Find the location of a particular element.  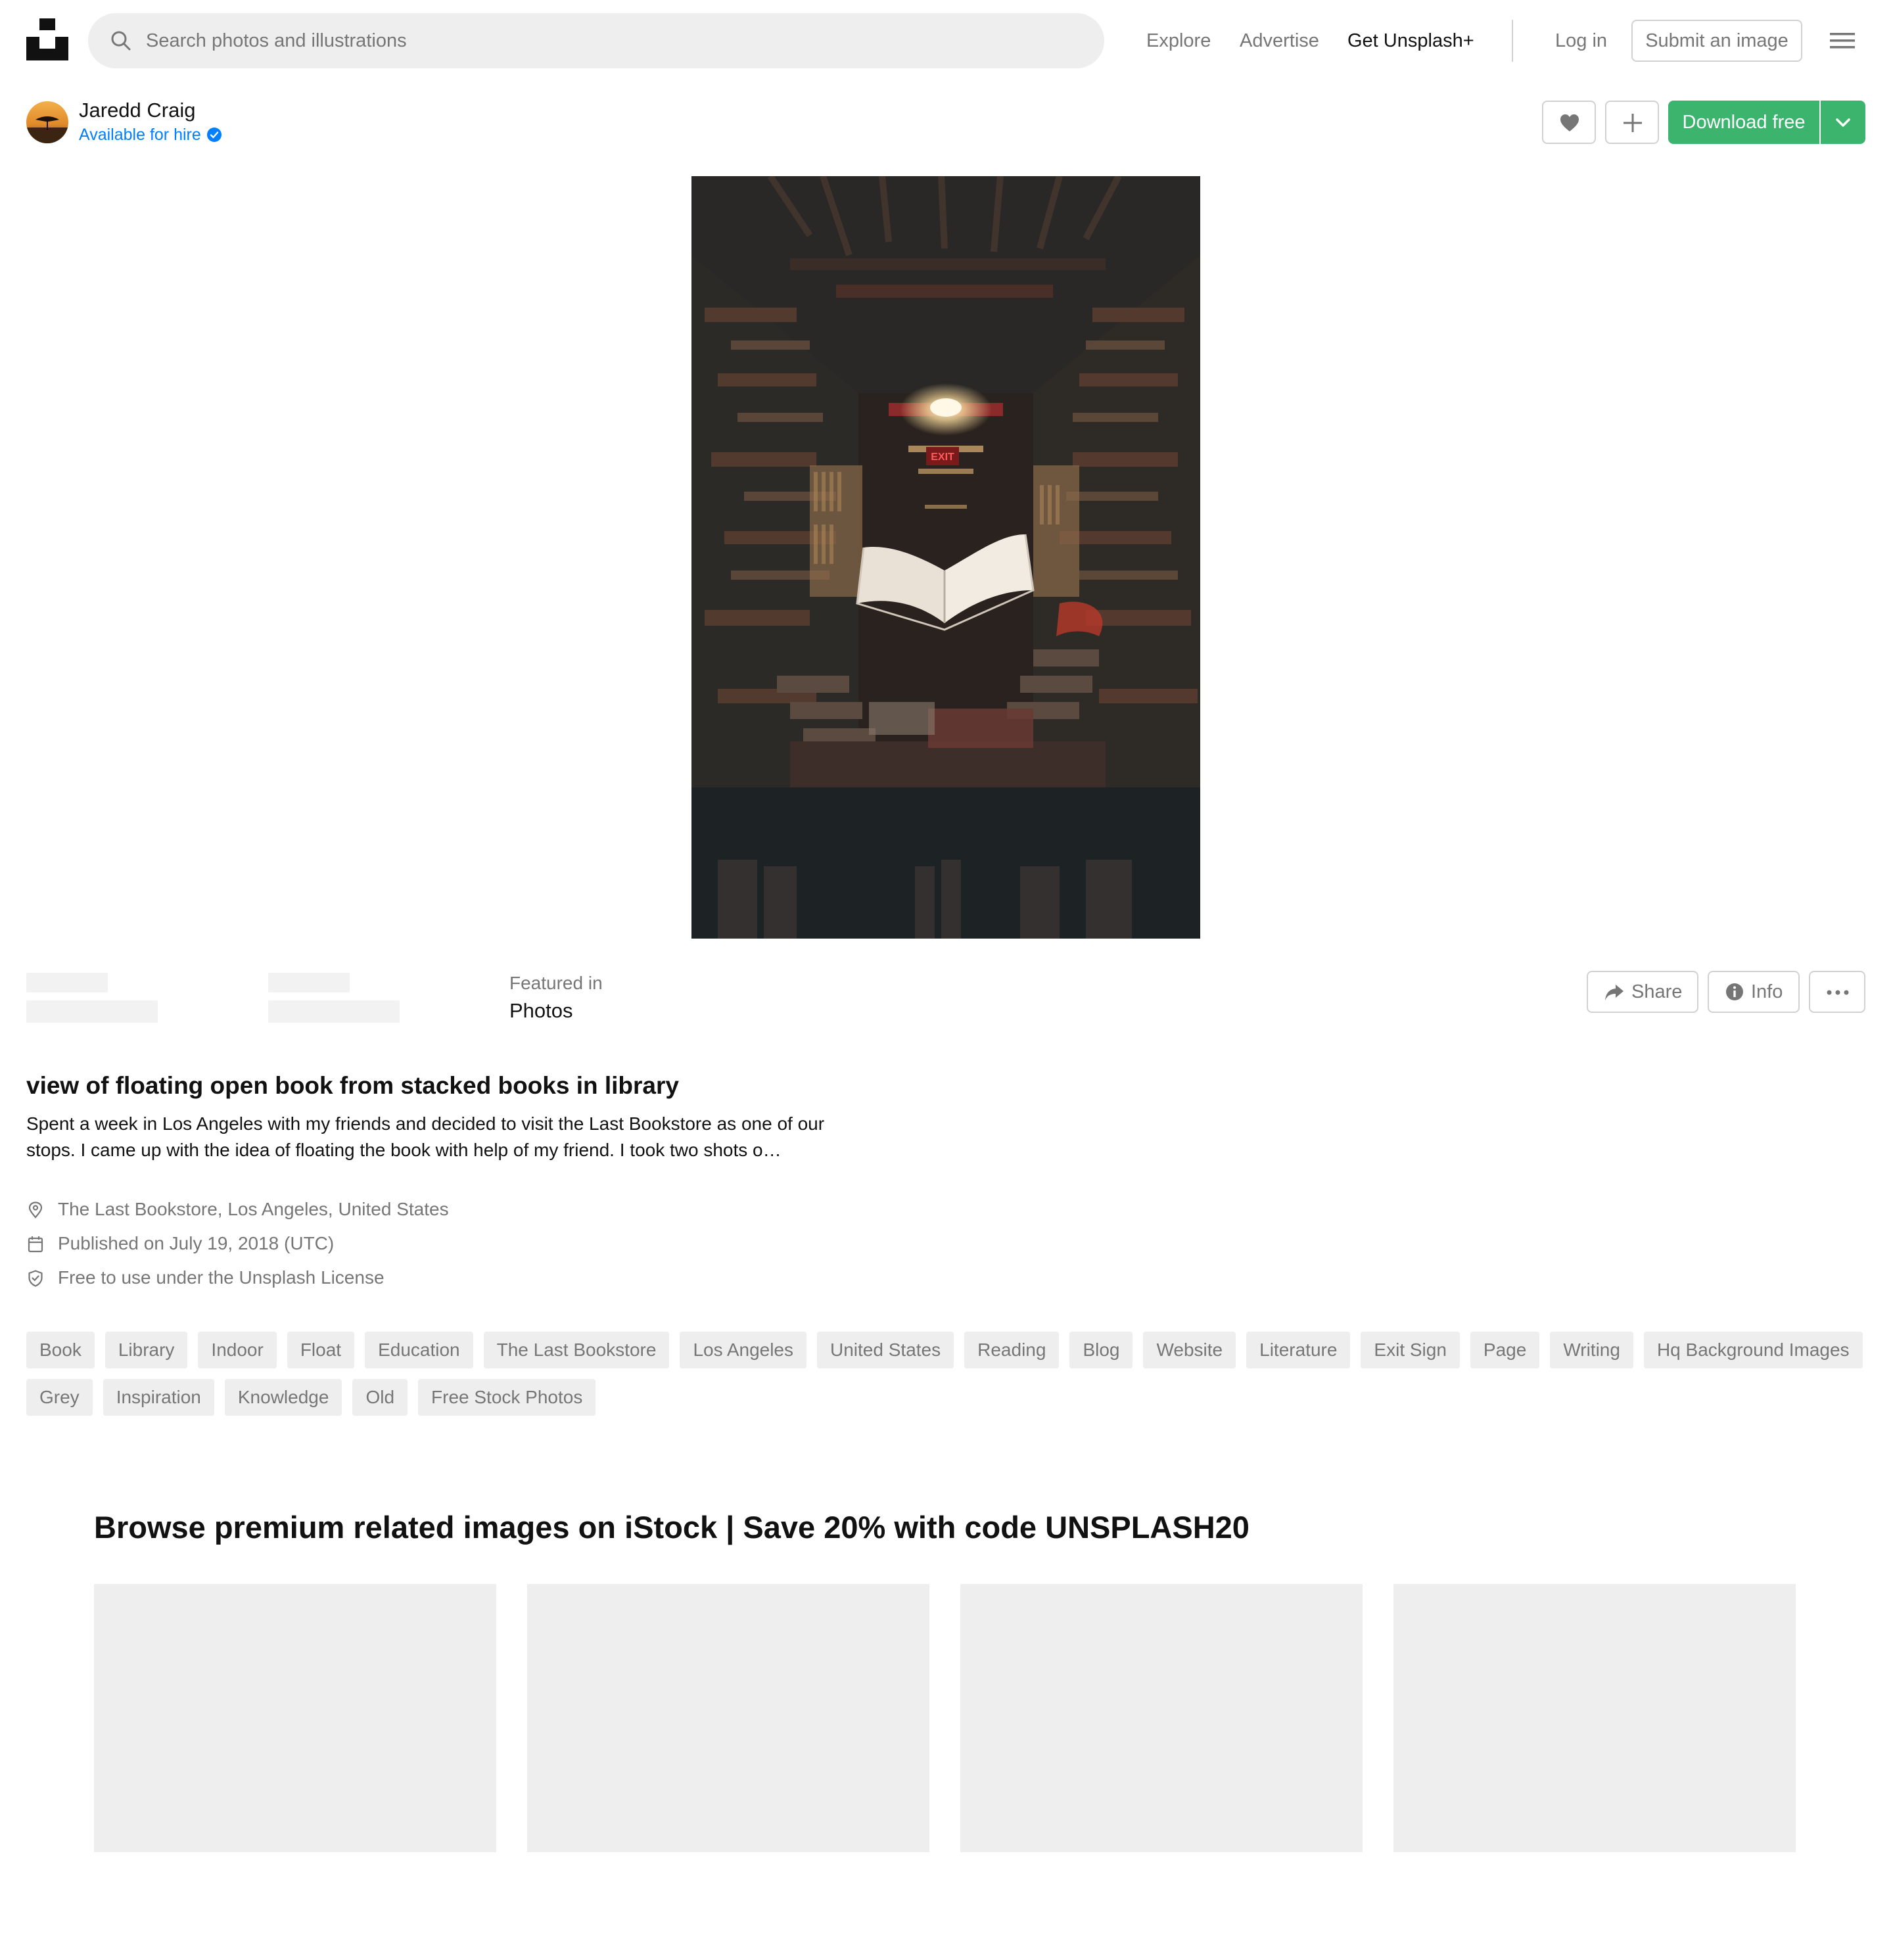

shield-check-icon is located at coordinates (35, 1278).